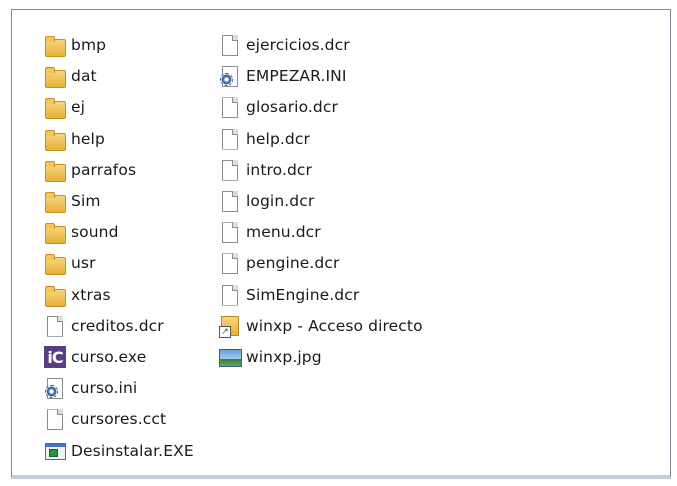 This screenshot has width=677, height=486. Describe the element at coordinates (334, 139) in the screenshot. I see `file-item: help.dcr` at that location.